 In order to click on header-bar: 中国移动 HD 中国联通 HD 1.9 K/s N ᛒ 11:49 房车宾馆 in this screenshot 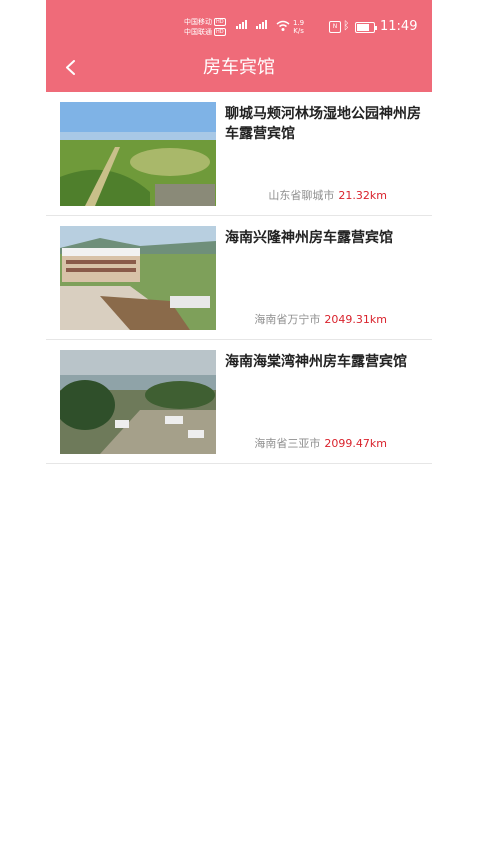, I will do `click(239, 46)`.